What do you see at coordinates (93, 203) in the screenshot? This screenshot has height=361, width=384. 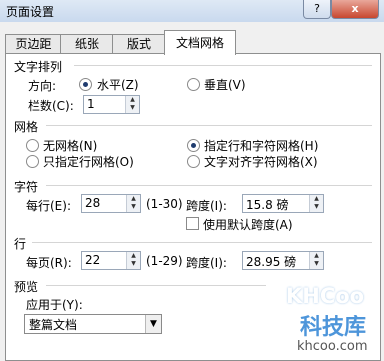 I see `chars-per-line-value: 28` at bounding box center [93, 203].